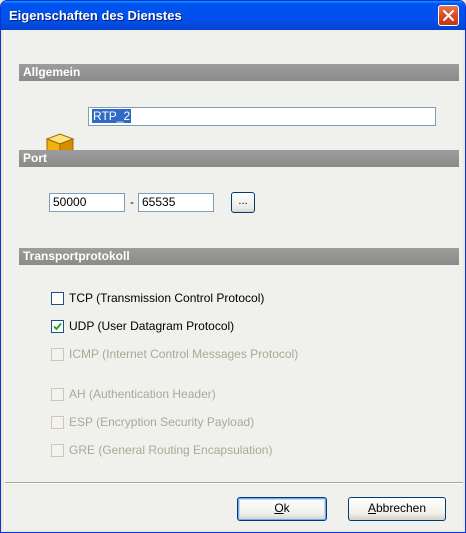  What do you see at coordinates (142, 394) in the screenshot?
I see `checkbox-label: AH (Authentication Header)` at bounding box center [142, 394].